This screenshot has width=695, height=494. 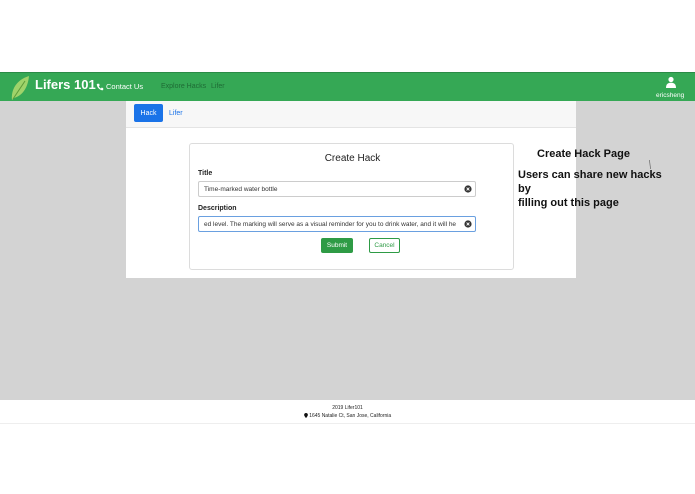 I want to click on annotation-text: filling out this page, so click(x=568, y=203).